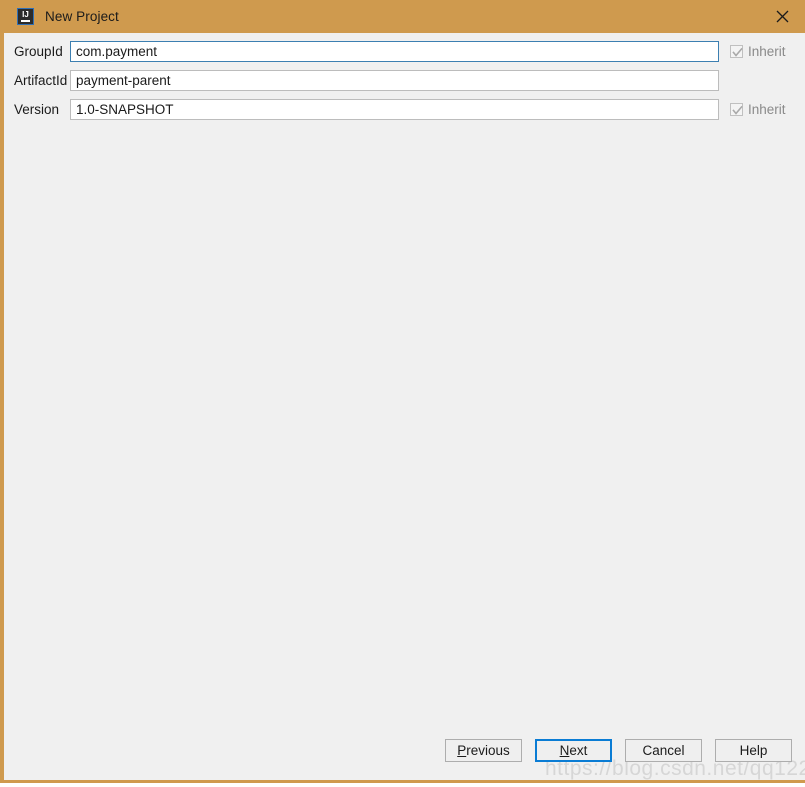 The height and width of the screenshot is (787, 805). I want to click on dialog-button-bar: Previous Next Cancel Help, so click(618, 750).